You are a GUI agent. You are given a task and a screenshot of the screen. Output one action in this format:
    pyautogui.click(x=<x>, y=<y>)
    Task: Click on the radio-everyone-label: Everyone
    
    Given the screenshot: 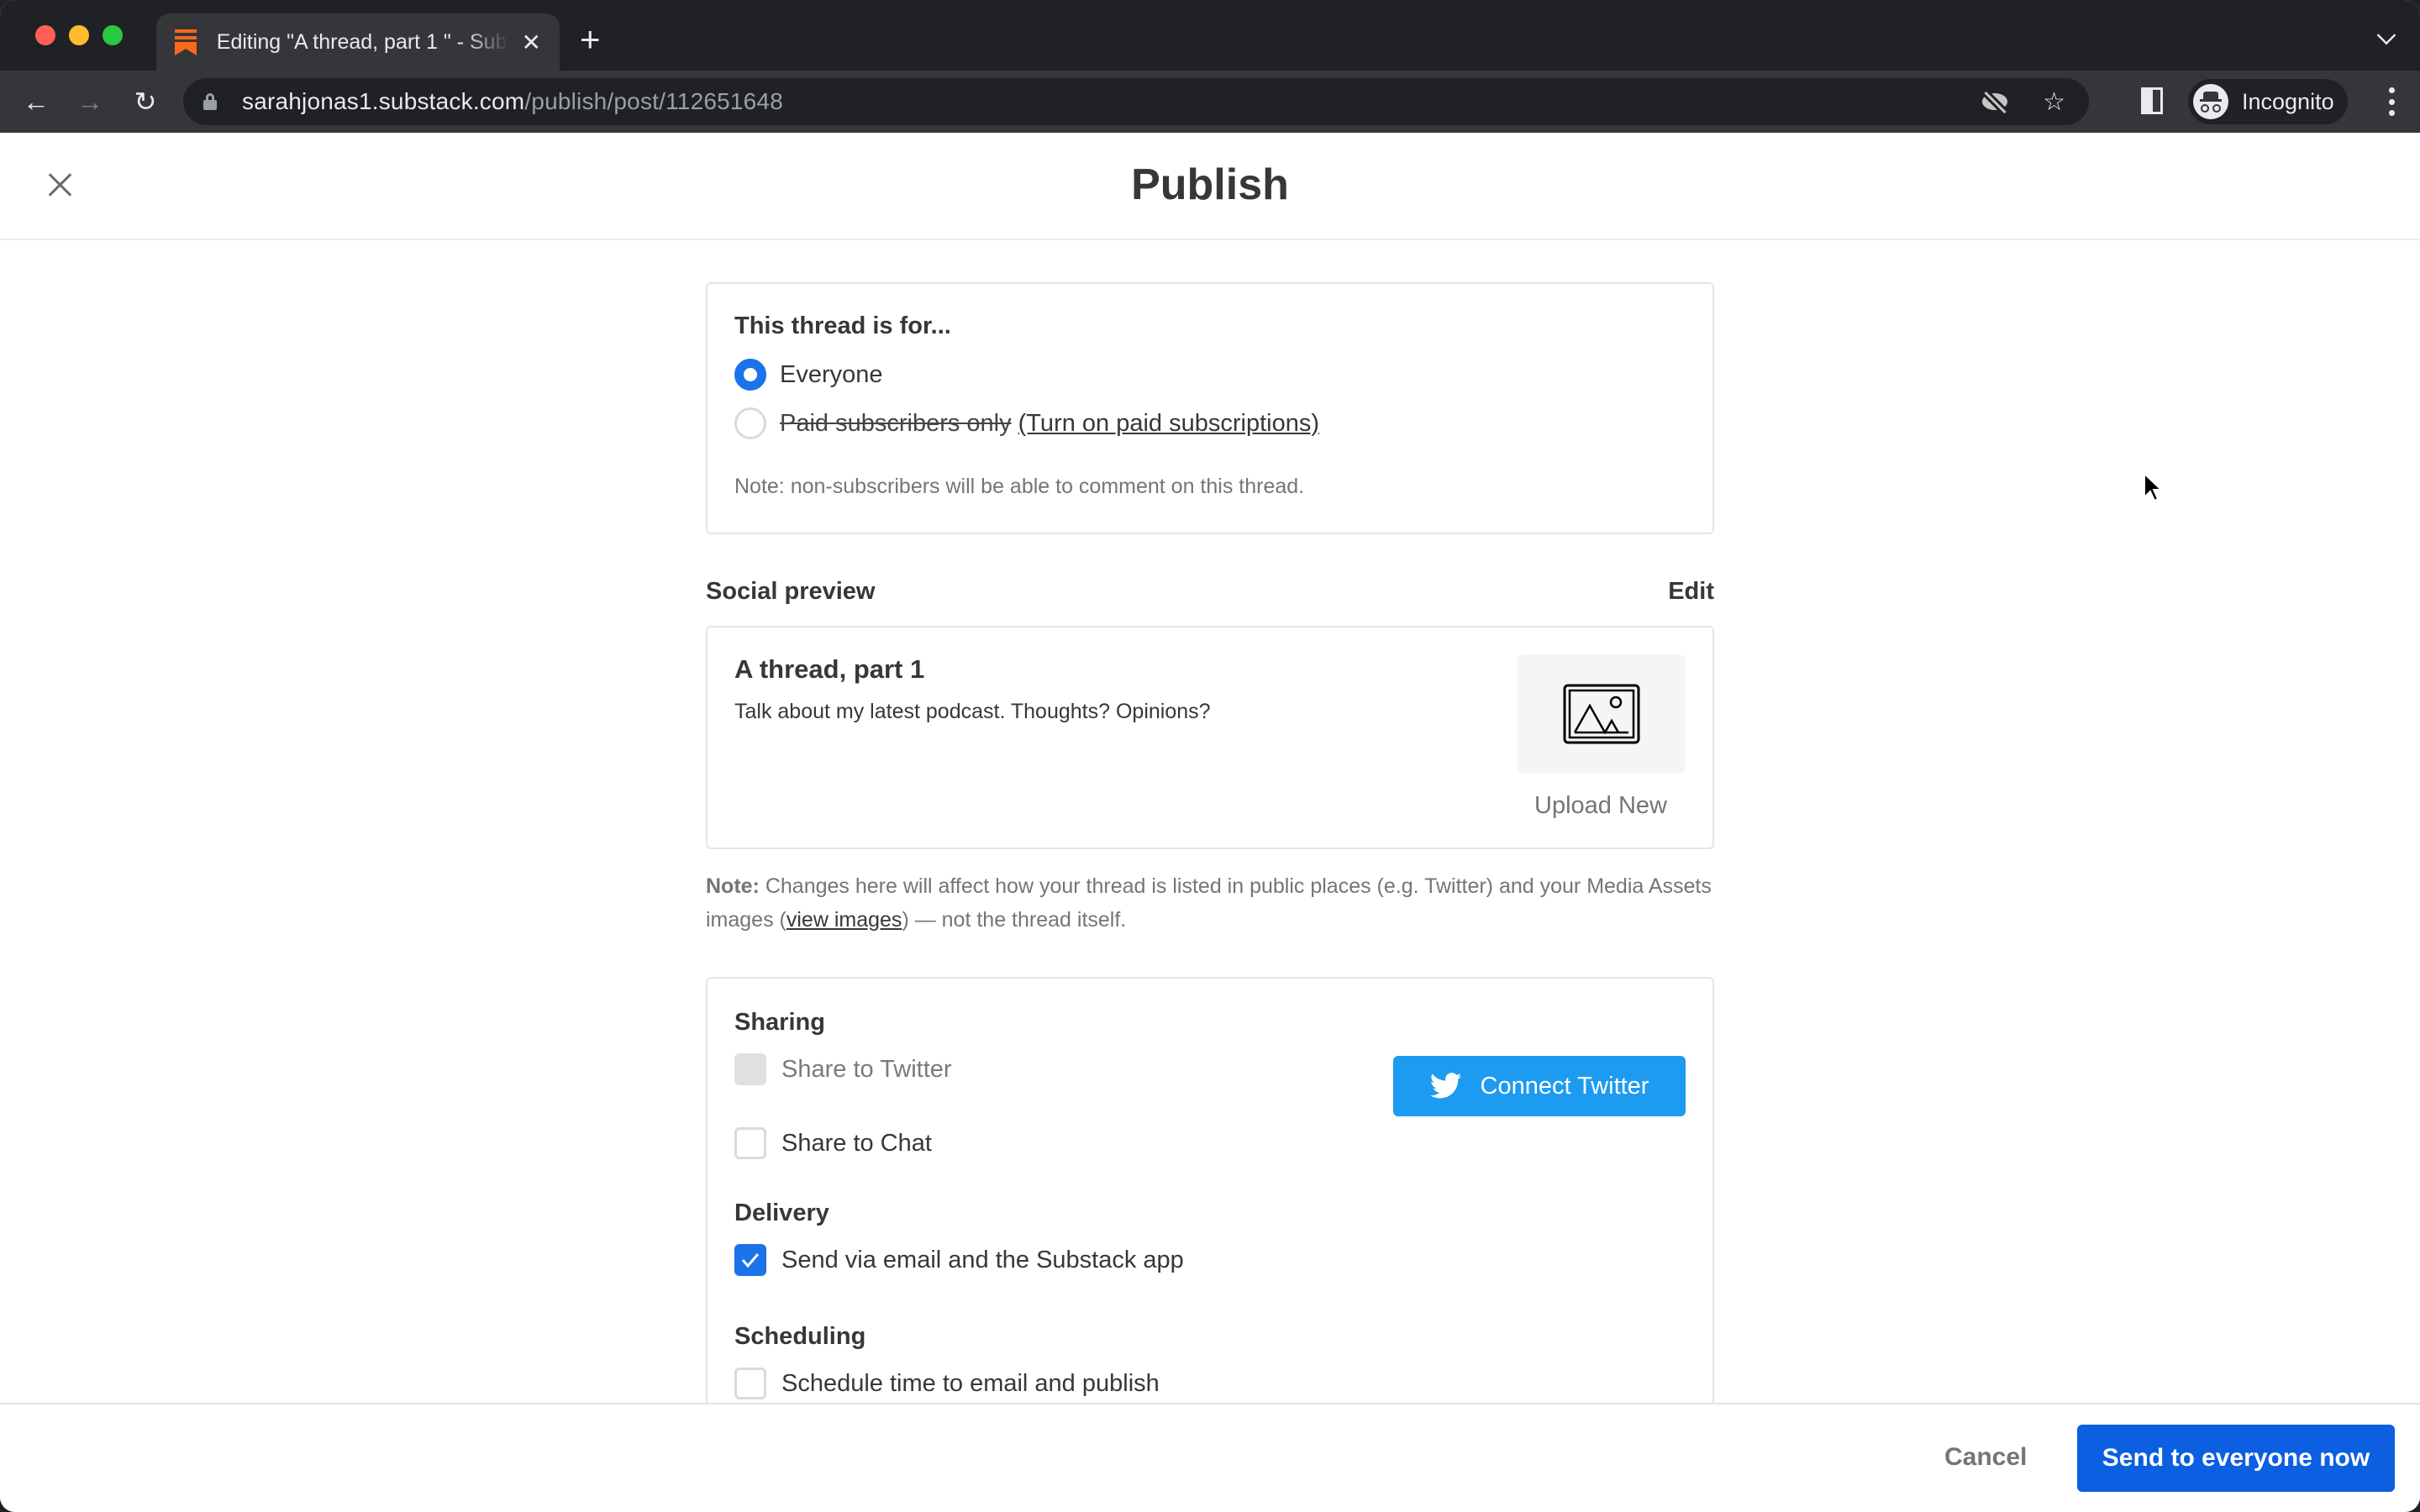 What is the action you would take?
    pyautogui.click(x=831, y=374)
    